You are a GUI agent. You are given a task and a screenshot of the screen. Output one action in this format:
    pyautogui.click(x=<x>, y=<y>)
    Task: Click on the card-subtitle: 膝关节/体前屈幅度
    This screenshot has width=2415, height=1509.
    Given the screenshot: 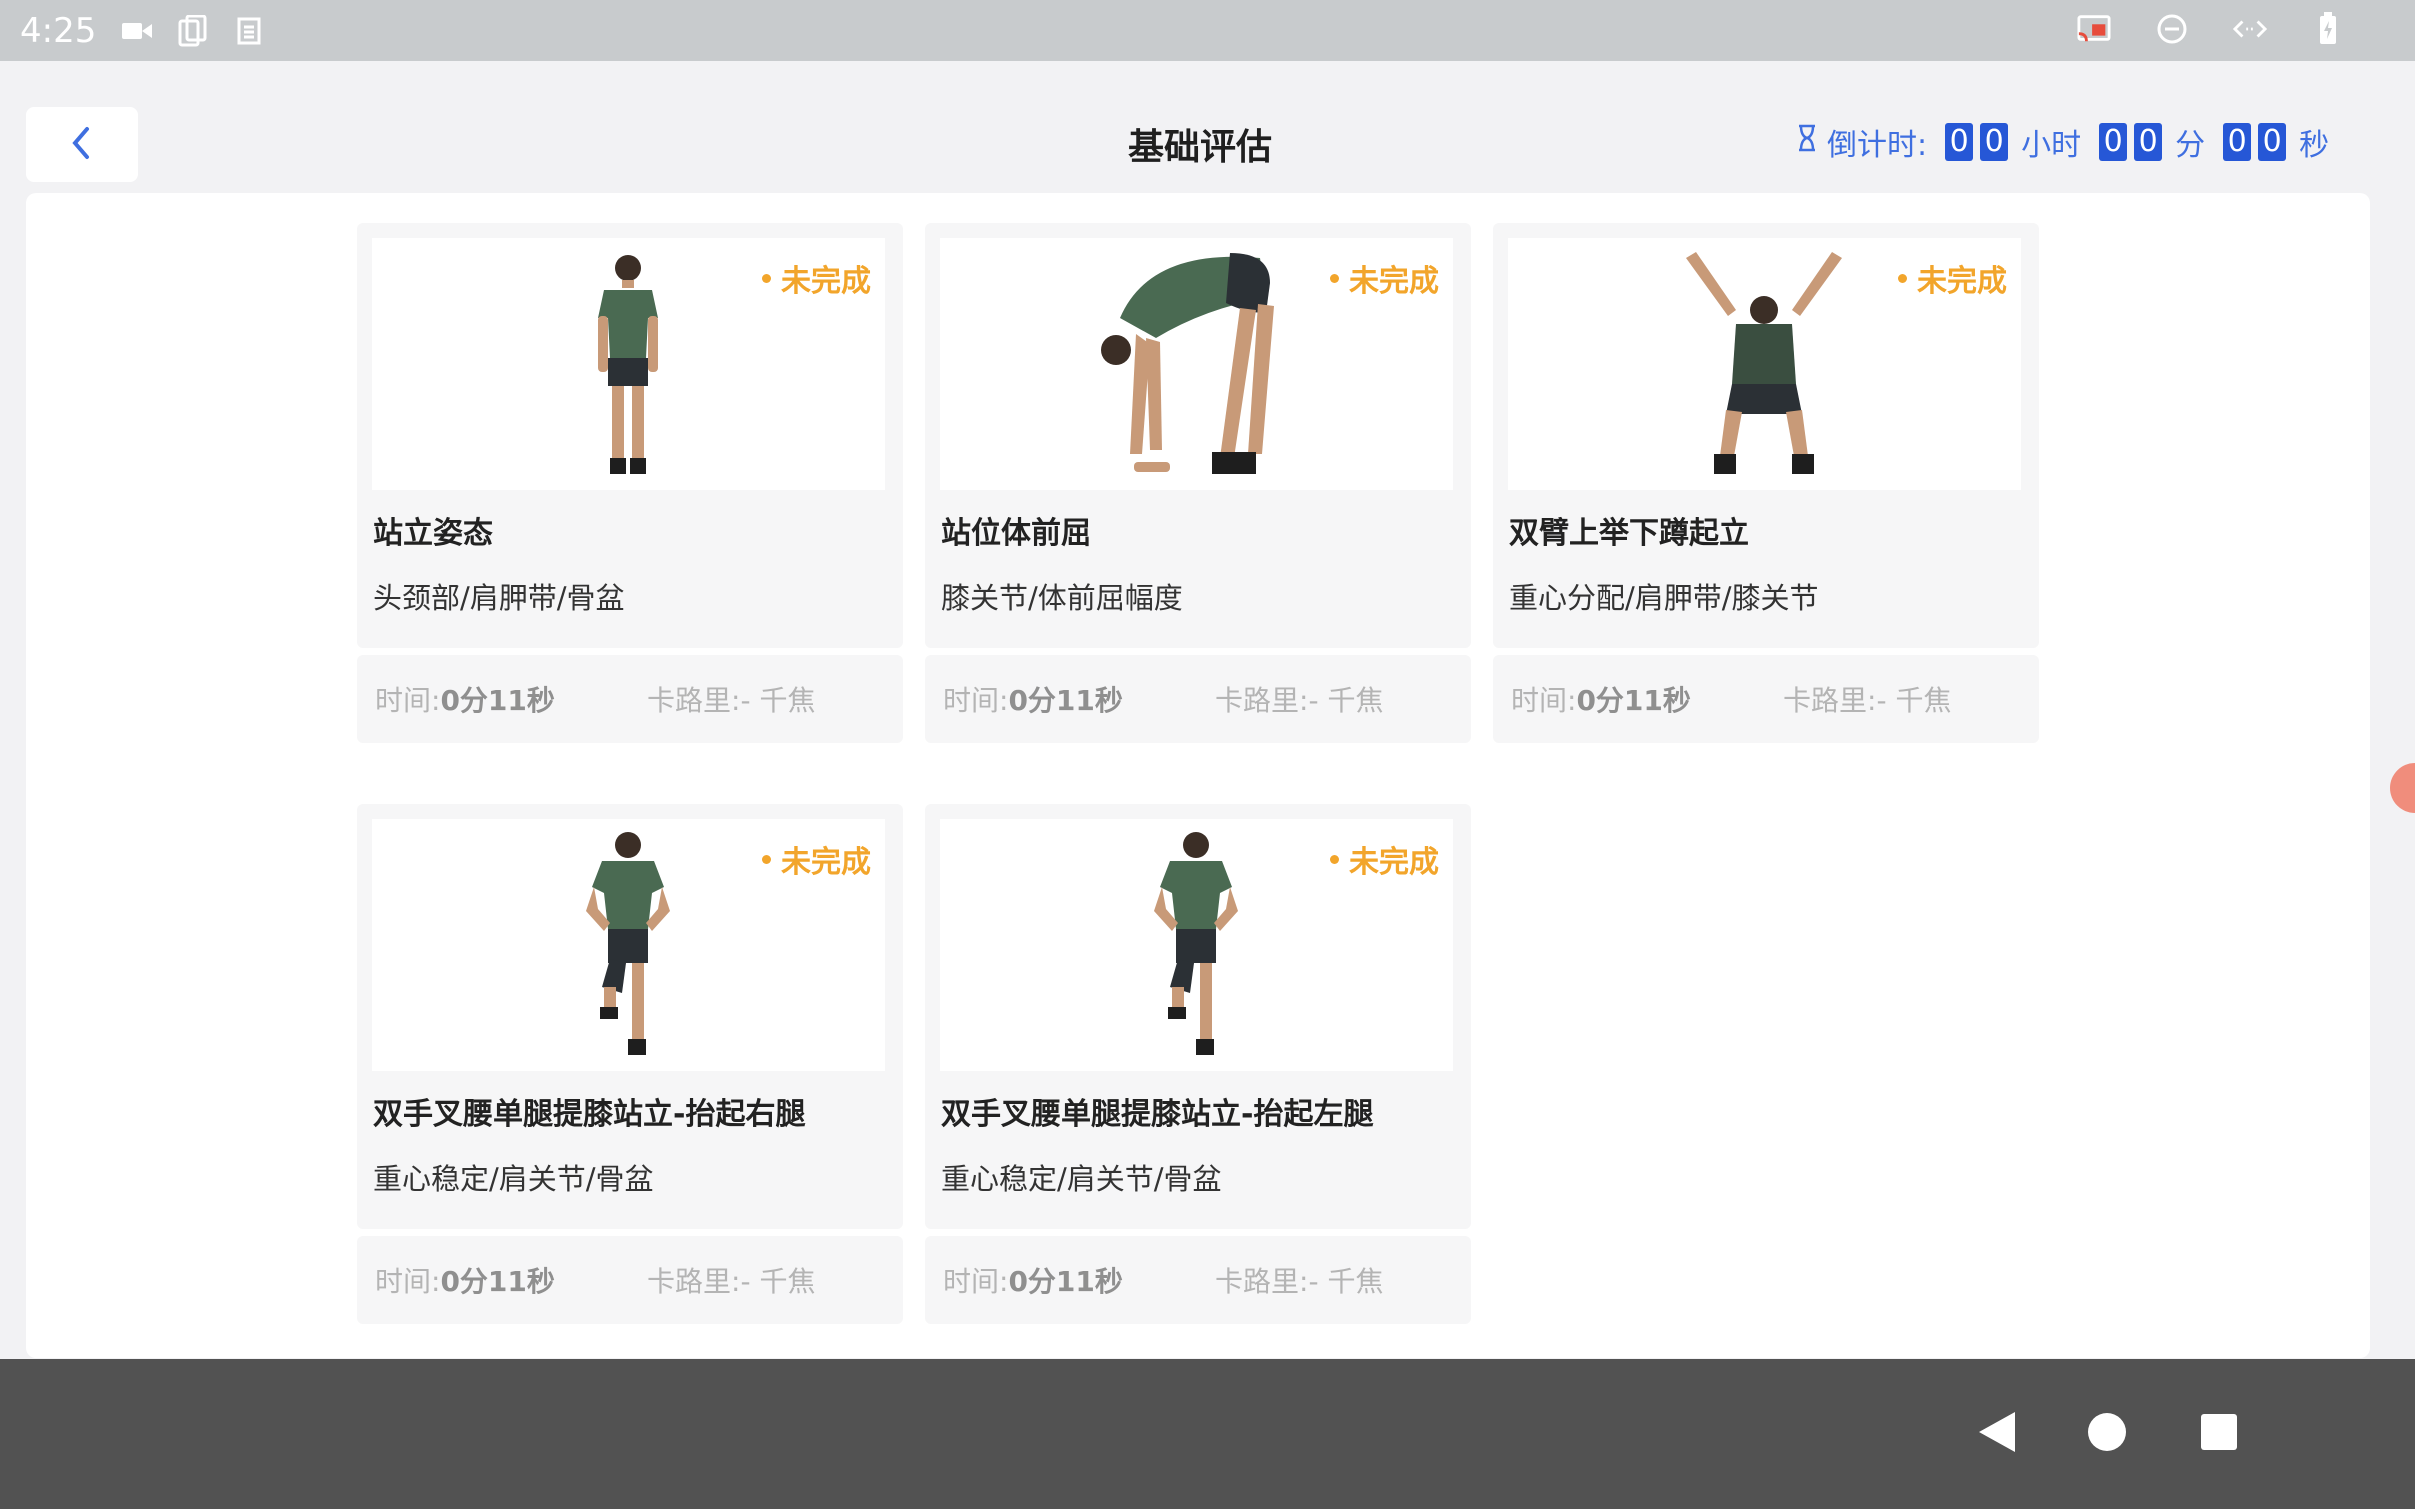 What is the action you would take?
    pyautogui.click(x=1062, y=598)
    